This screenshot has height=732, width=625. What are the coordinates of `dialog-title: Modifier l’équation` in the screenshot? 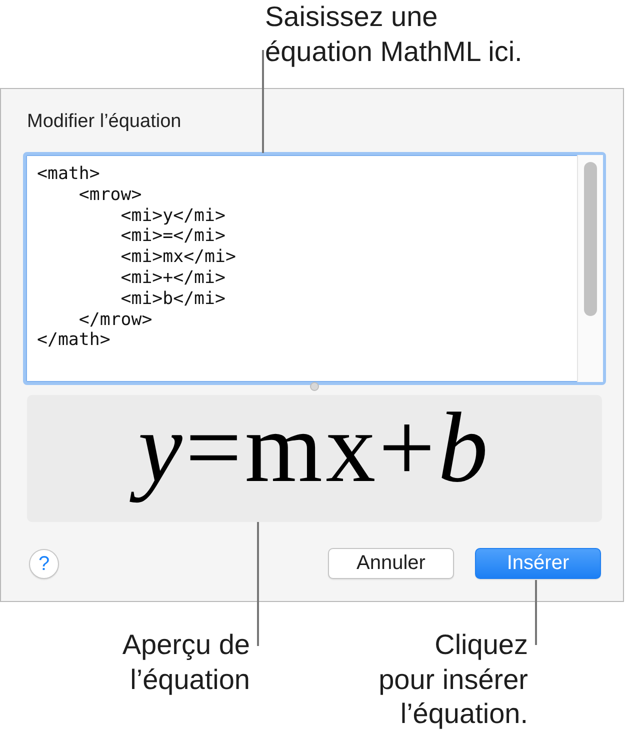 It's located at (104, 122).